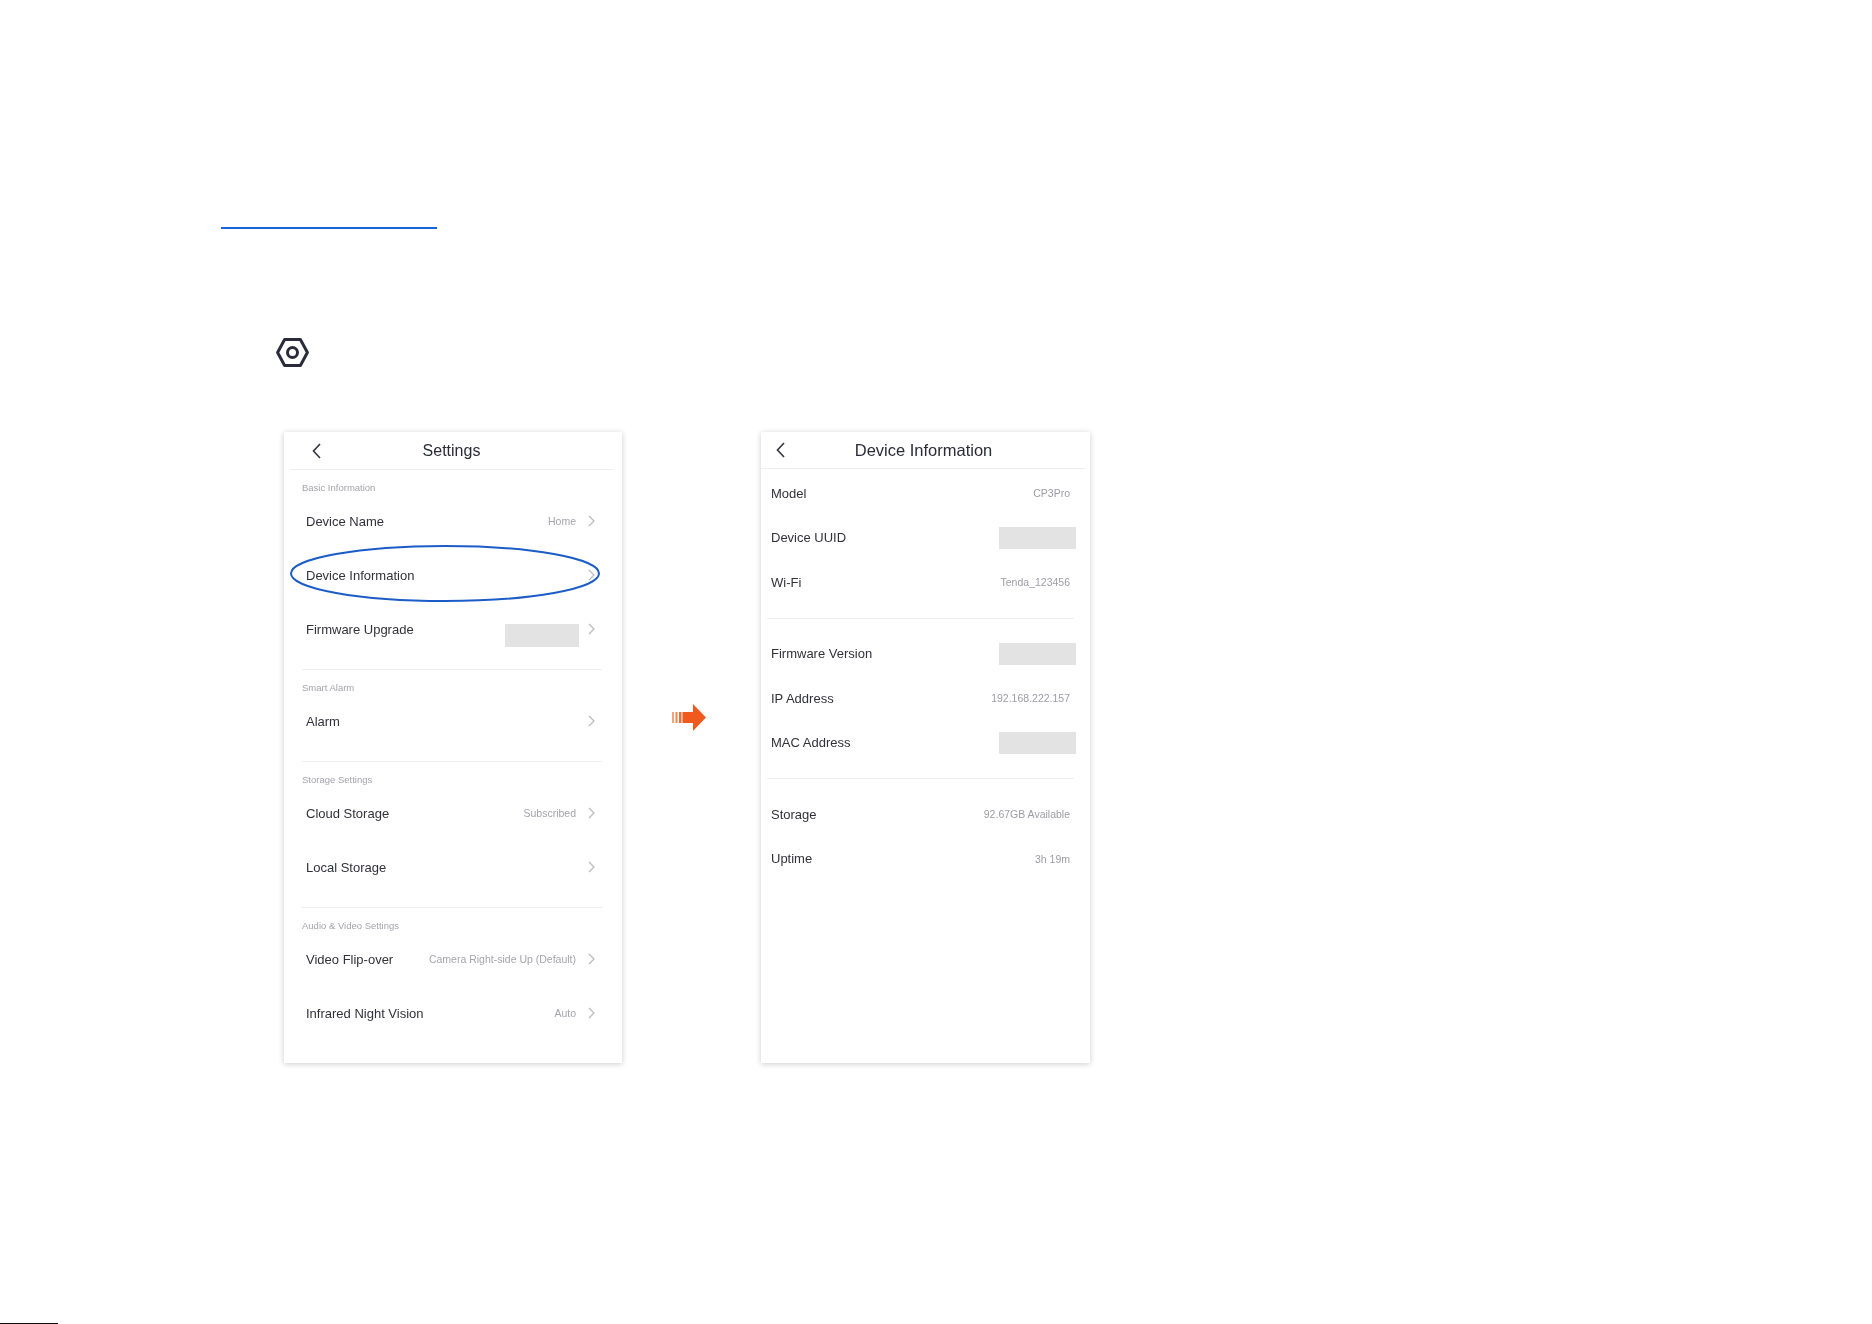 The height and width of the screenshot is (1324, 1872). What do you see at coordinates (1051, 493) in the screenshot?
I see `info-value: CP3Pro` at bounding box center [1051, 493].